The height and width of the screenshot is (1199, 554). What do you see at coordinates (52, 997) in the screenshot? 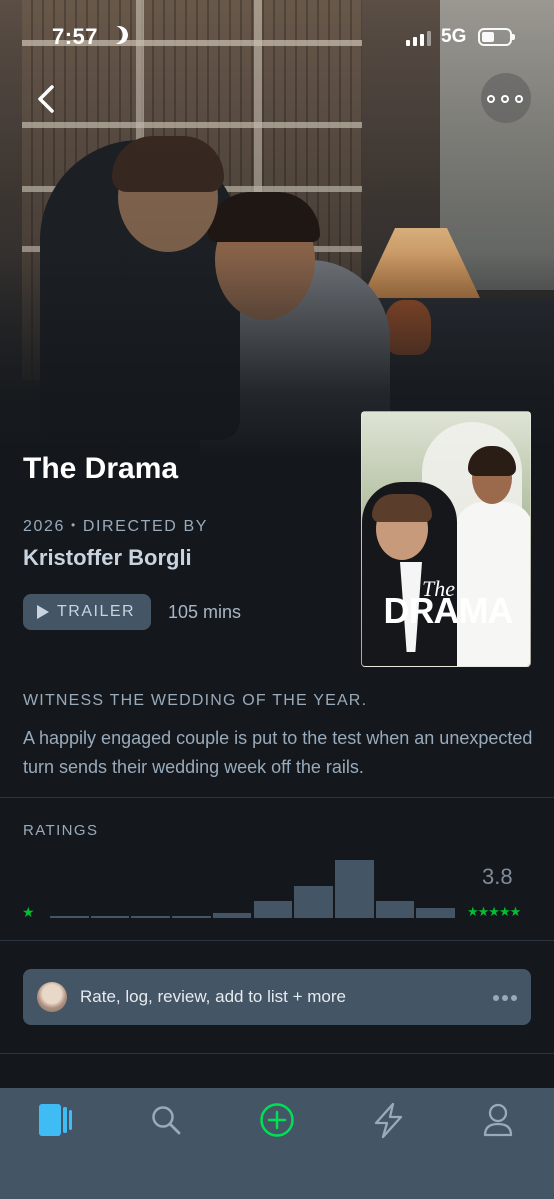
I see `avatar` at bounding box center [52, 997].